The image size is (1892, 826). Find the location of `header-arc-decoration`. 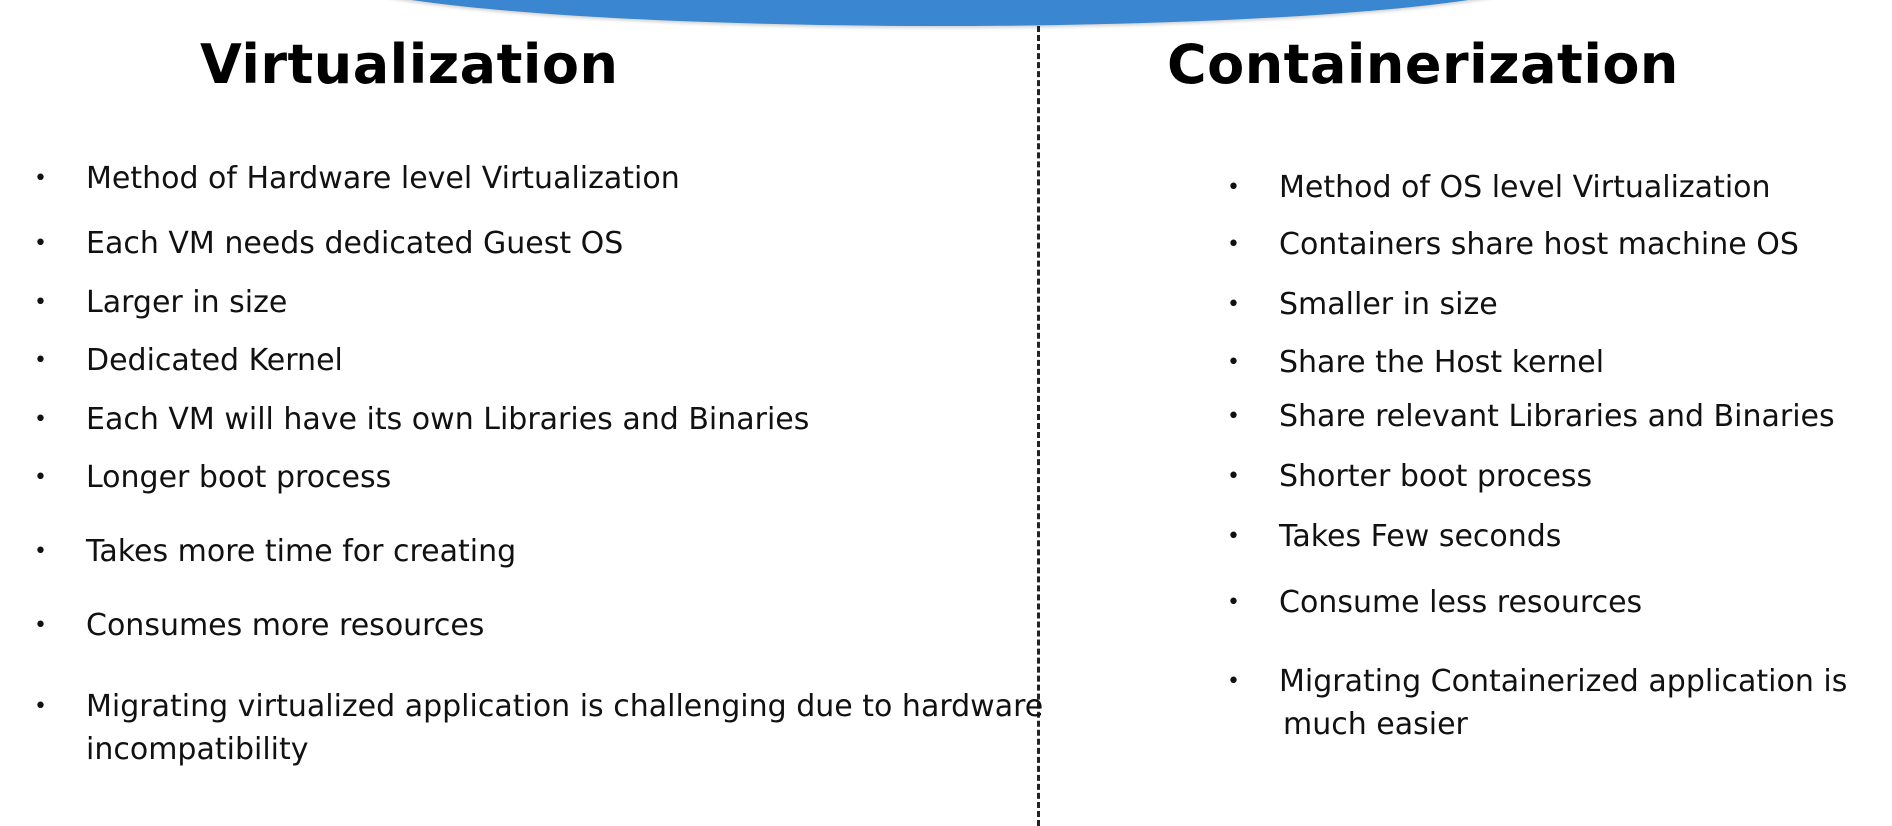

header-arc-decoration is located at coordinates (940, 13).